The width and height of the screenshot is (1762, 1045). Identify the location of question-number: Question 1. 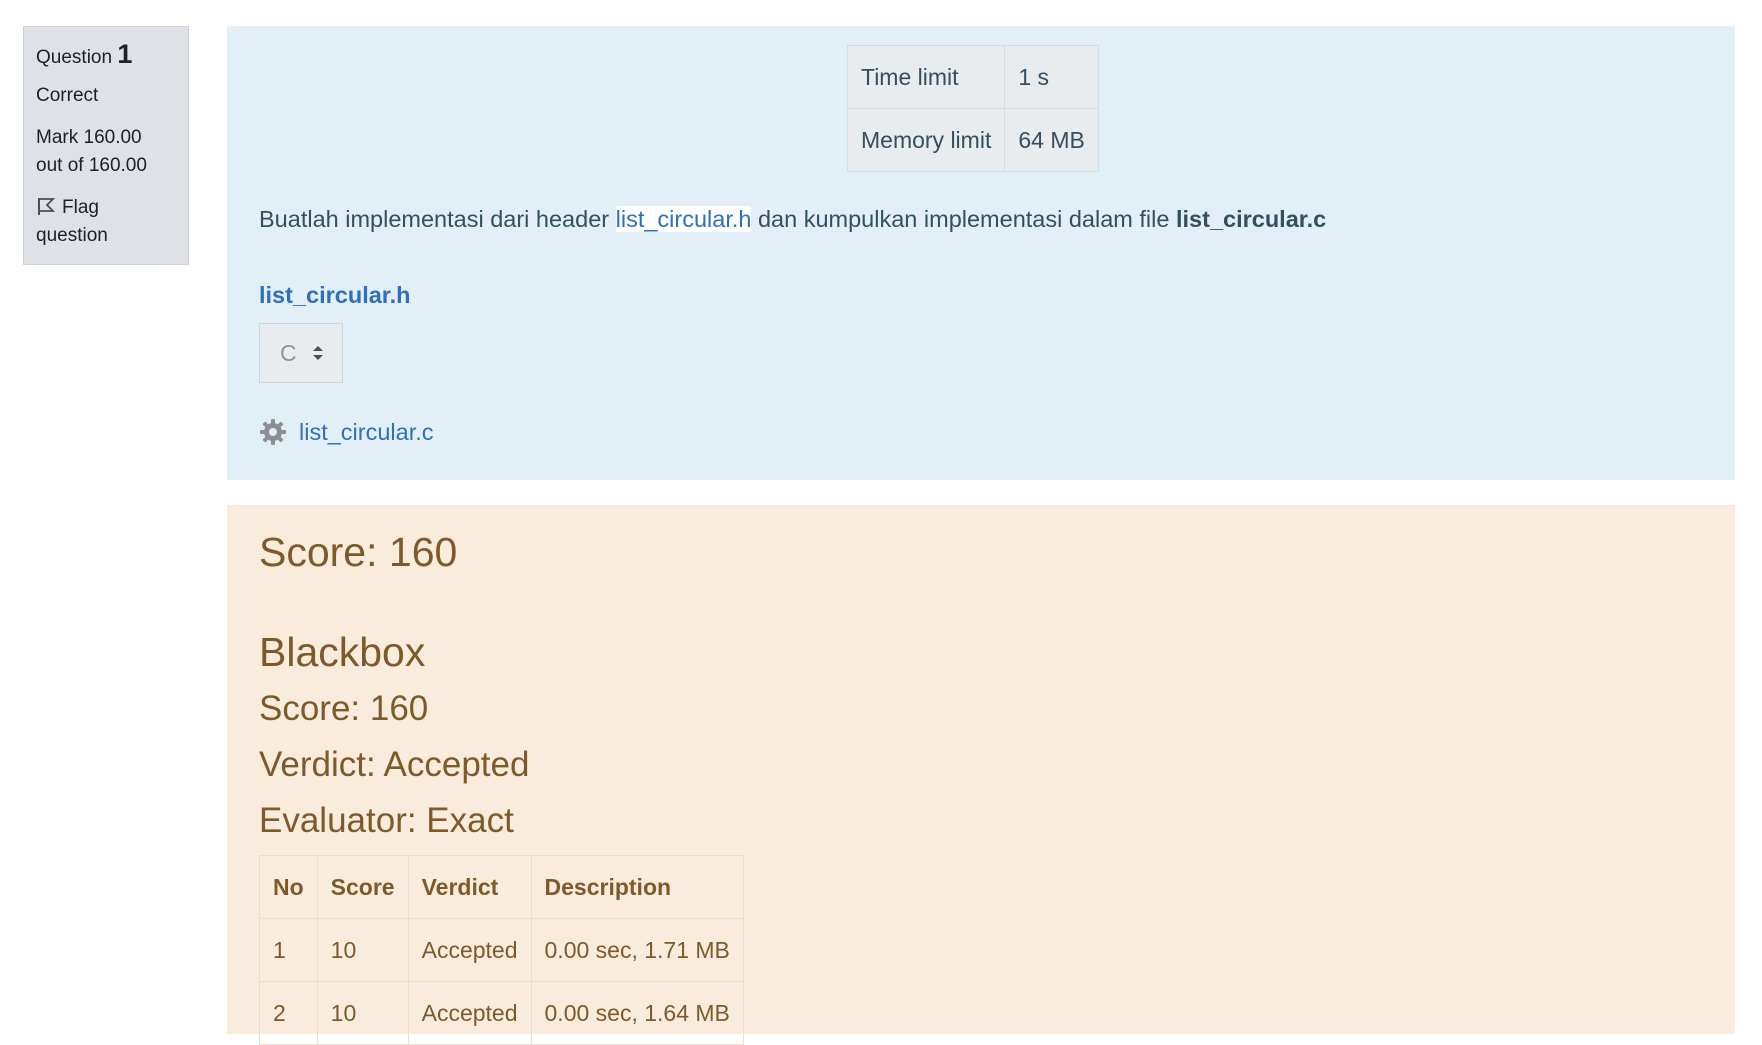
(106, 56).